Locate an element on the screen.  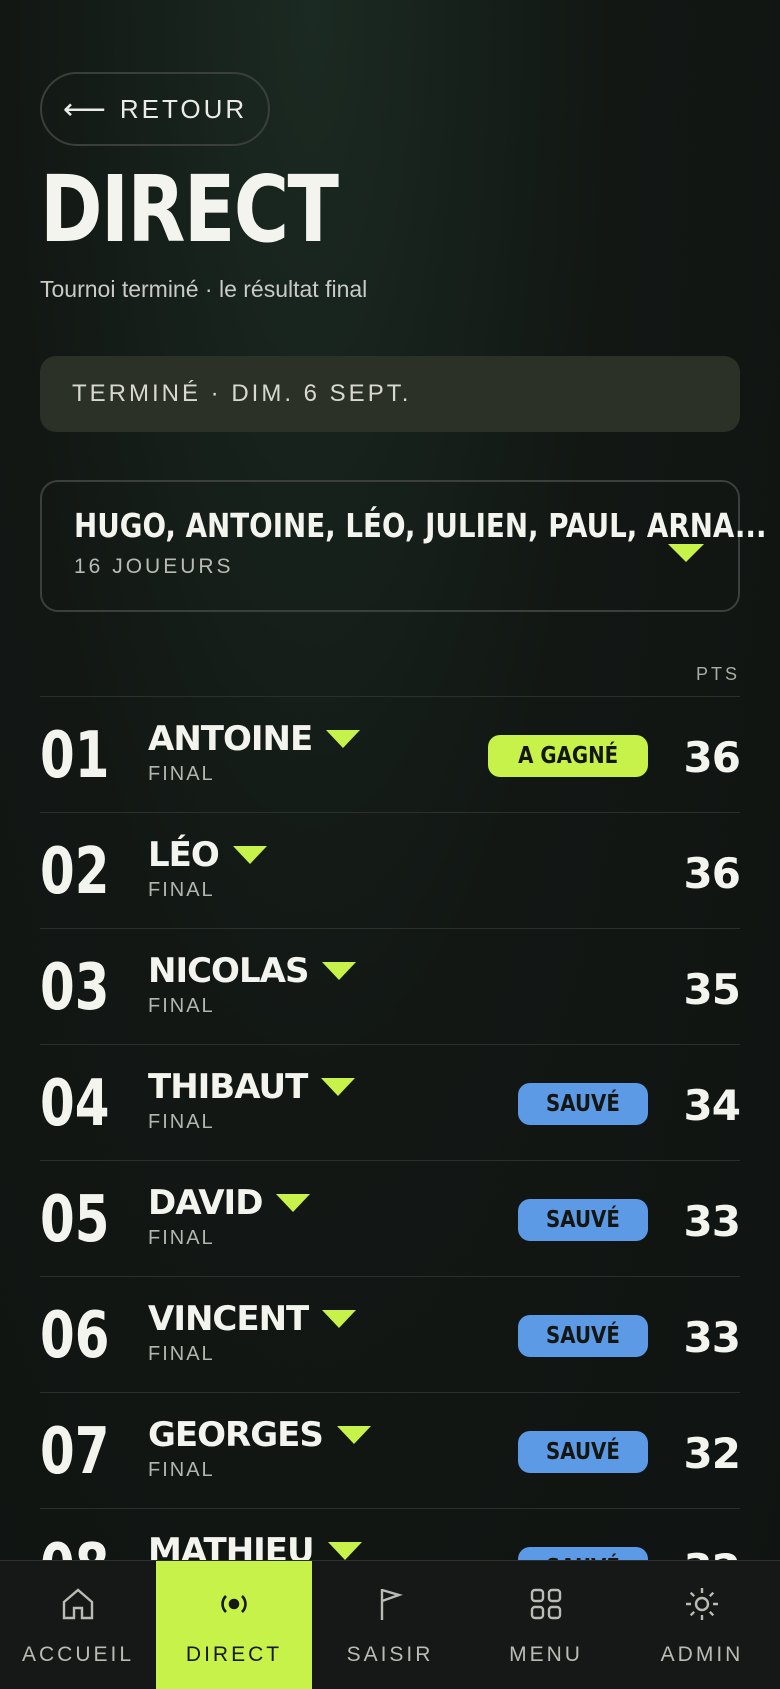
tab-label: SAISIR is located at coordinates (390, 1654).